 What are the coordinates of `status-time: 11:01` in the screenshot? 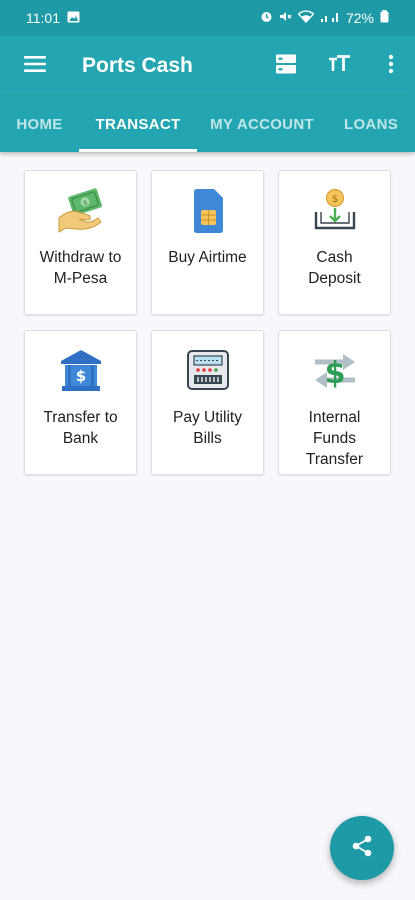 It's located at (43, 18).